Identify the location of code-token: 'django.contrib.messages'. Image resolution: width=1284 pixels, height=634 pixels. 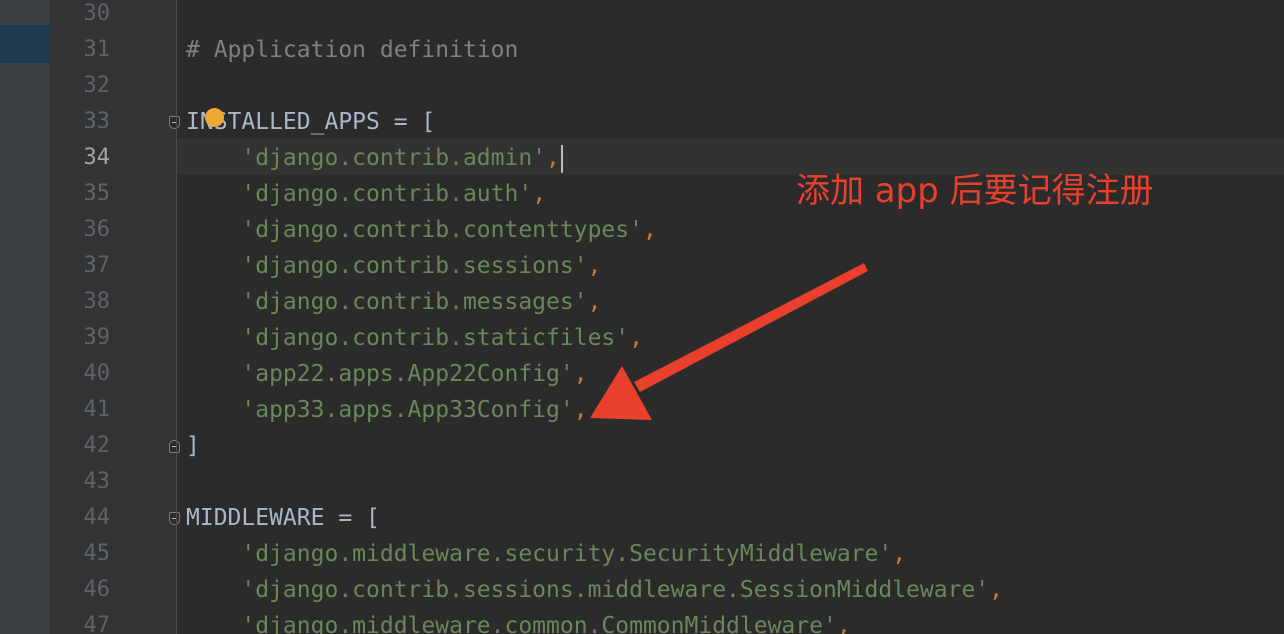
(414, 302).